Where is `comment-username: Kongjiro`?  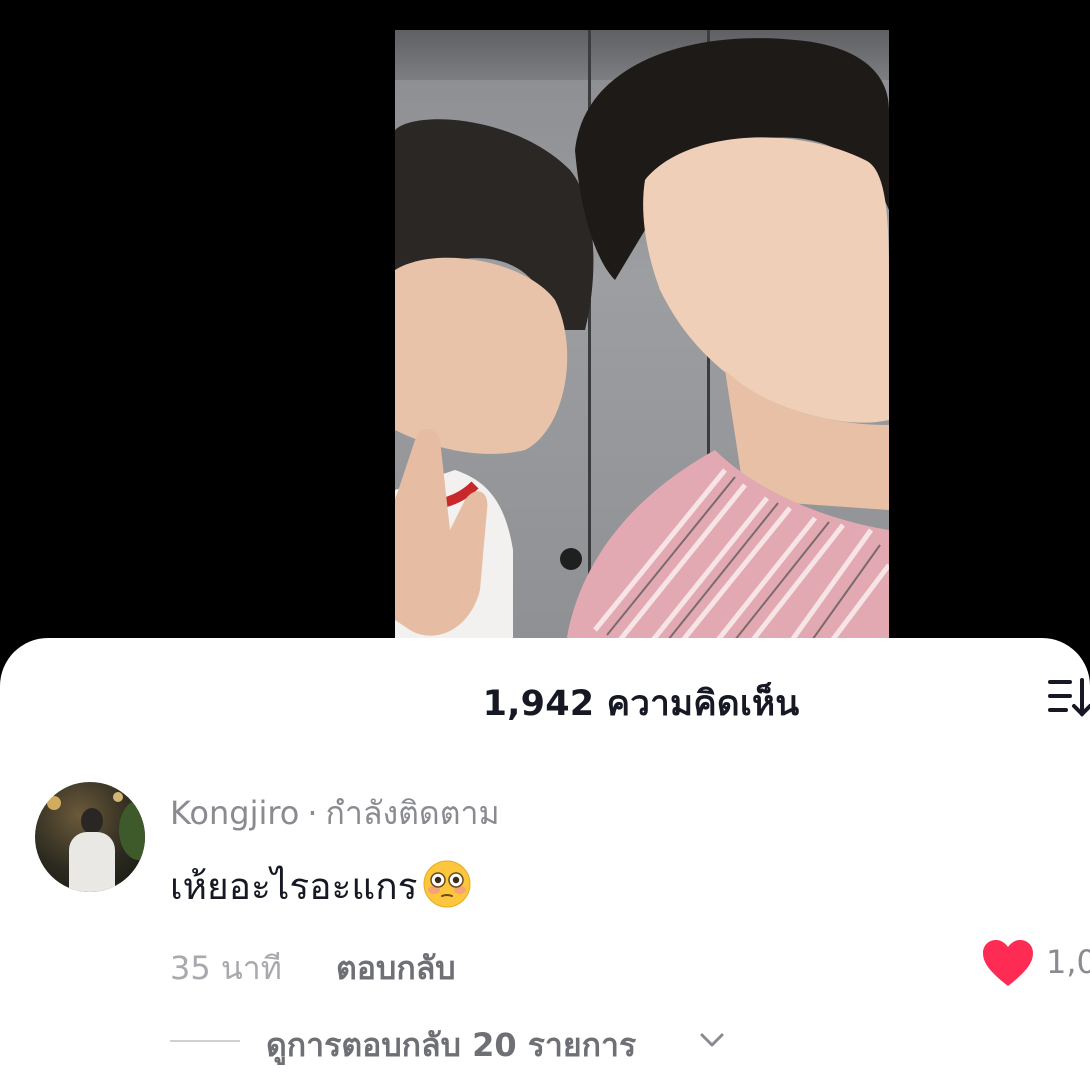 comment-username: Kongjiro is located at coordinates (234, 813).